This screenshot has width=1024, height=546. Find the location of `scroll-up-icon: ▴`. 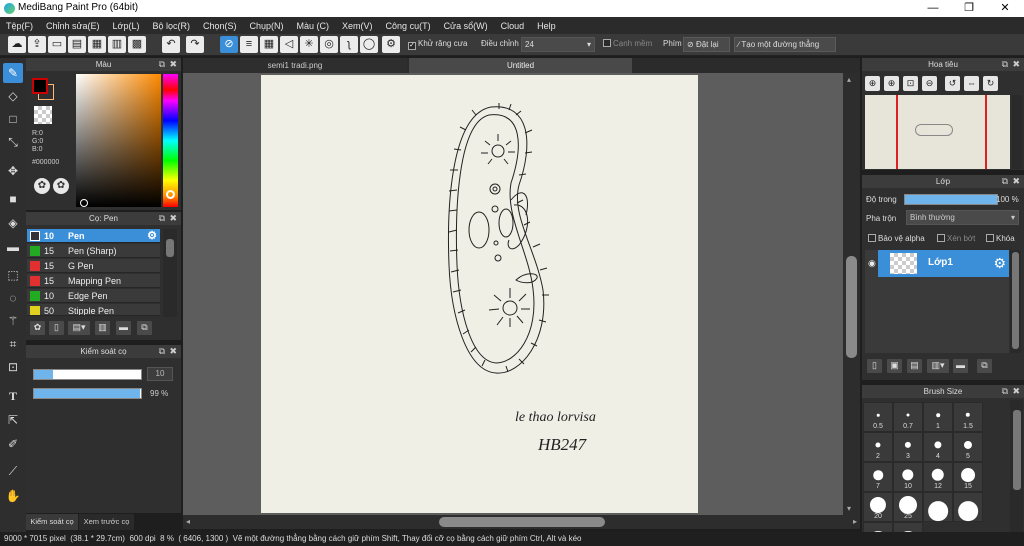

scroll-up-icon: ▴ is located at coordinates (849, 79).